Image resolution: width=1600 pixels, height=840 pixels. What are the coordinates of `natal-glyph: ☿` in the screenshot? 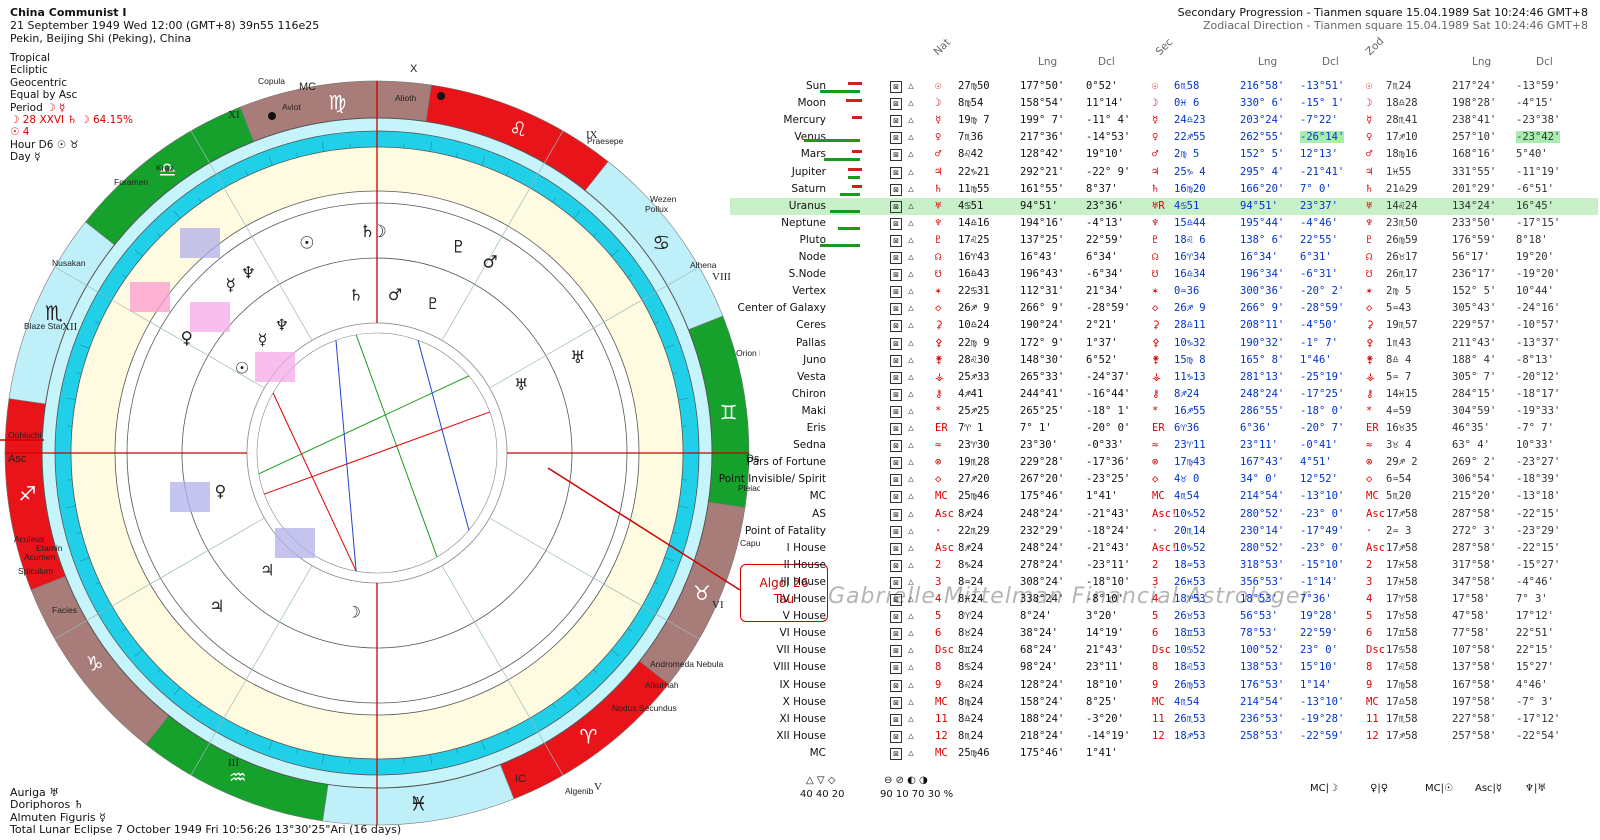 It's located at (938, 120).